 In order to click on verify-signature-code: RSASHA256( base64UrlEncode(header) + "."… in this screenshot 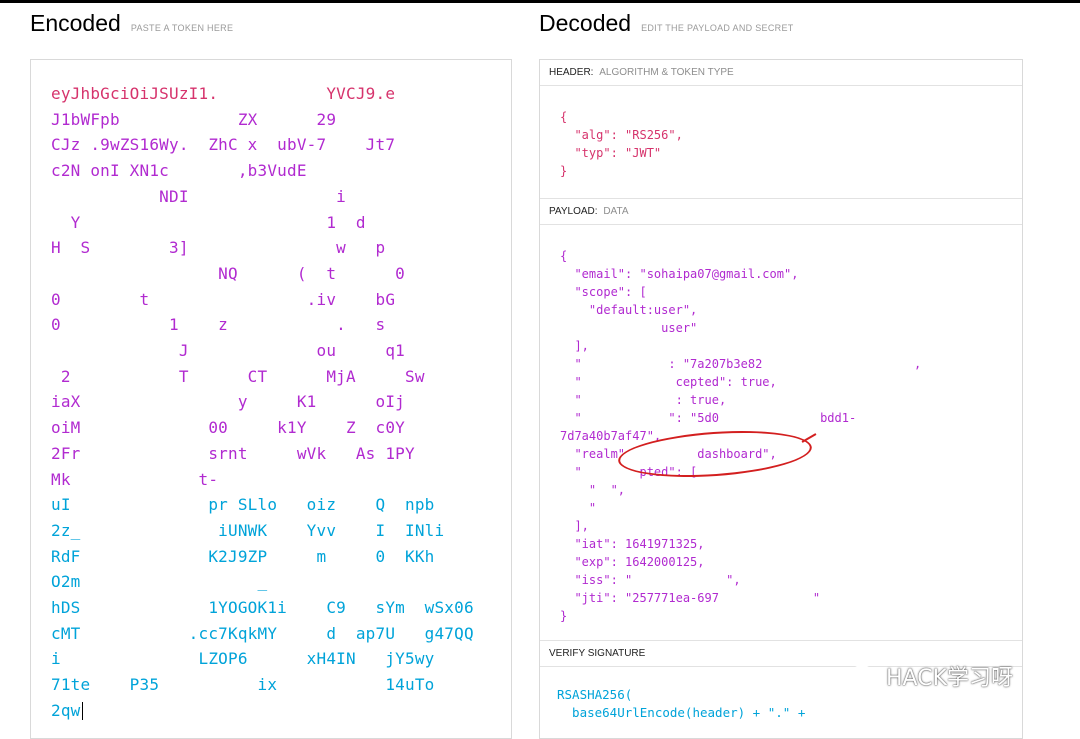, I will do `click(681, 703)`.